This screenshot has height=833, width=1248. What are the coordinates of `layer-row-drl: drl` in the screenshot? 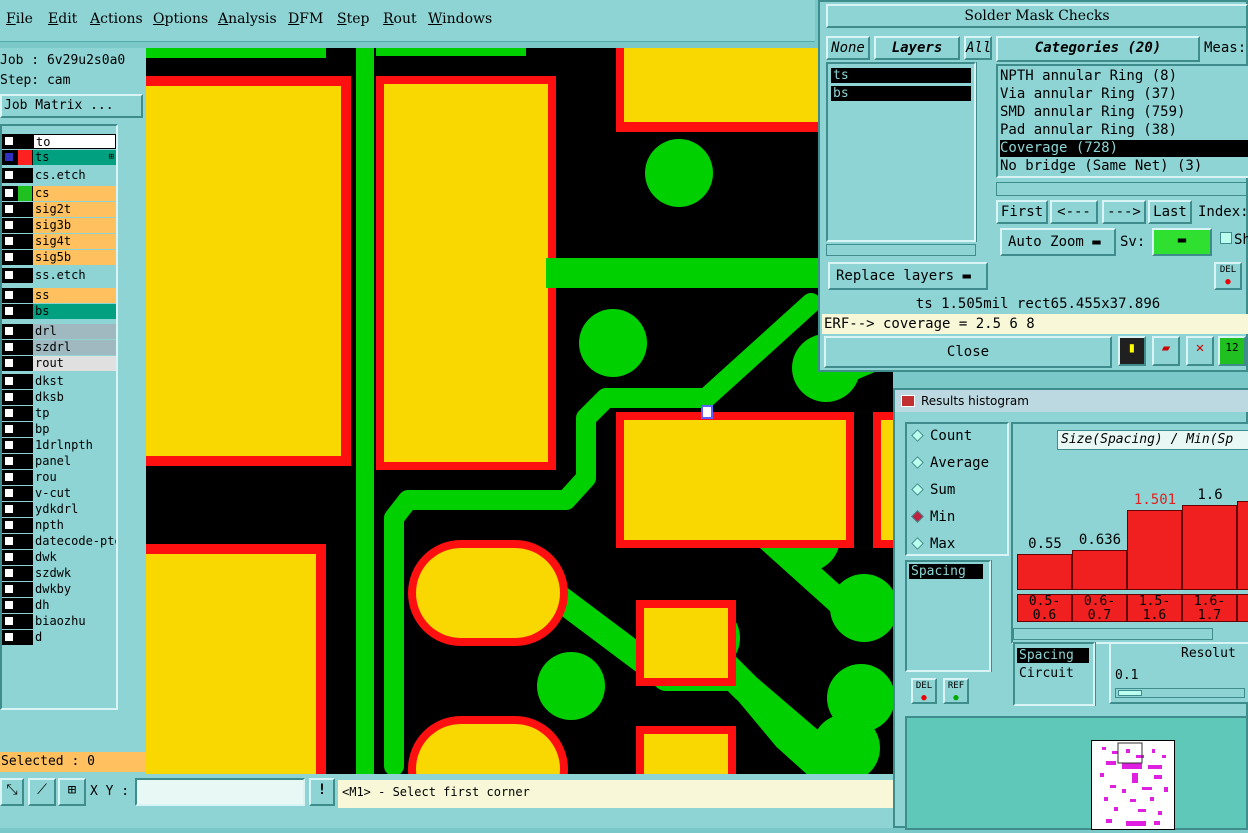 It's located at (59, 331).